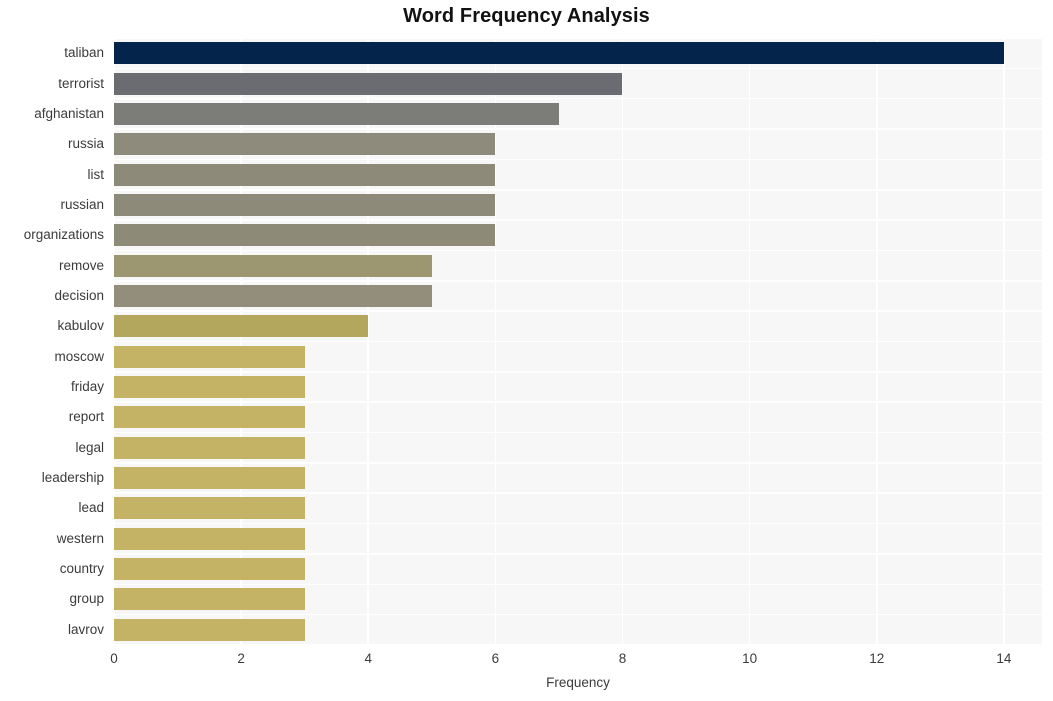 This screenshot has width=1053, height=701. I want to click on bar-lavrov, so click(209, 629).